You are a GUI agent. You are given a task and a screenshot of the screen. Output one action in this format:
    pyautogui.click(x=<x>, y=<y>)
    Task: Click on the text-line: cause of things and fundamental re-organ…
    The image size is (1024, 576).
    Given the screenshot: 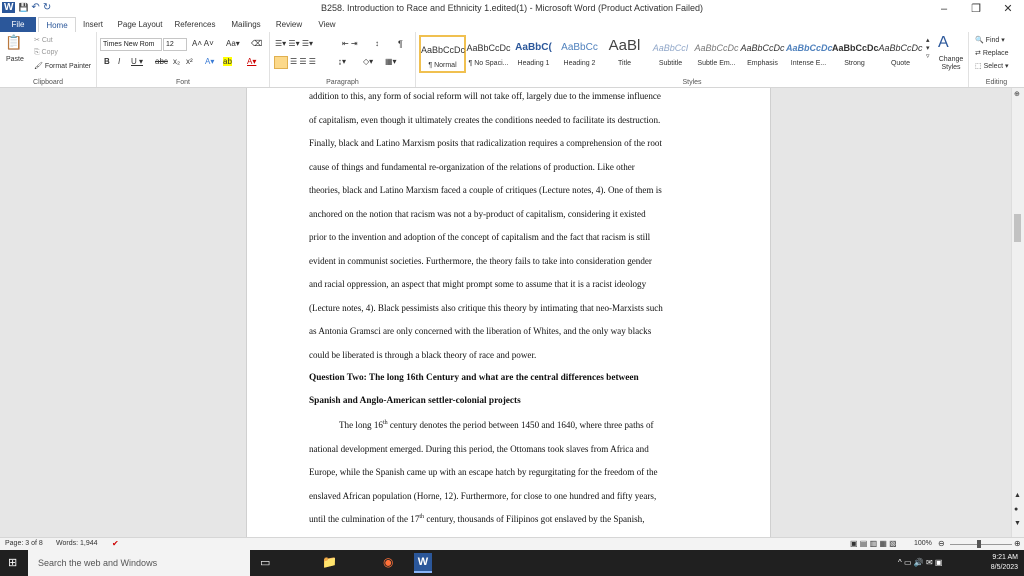 What is the action you would take?
    pyautogui.click(x=472, y=166)
    